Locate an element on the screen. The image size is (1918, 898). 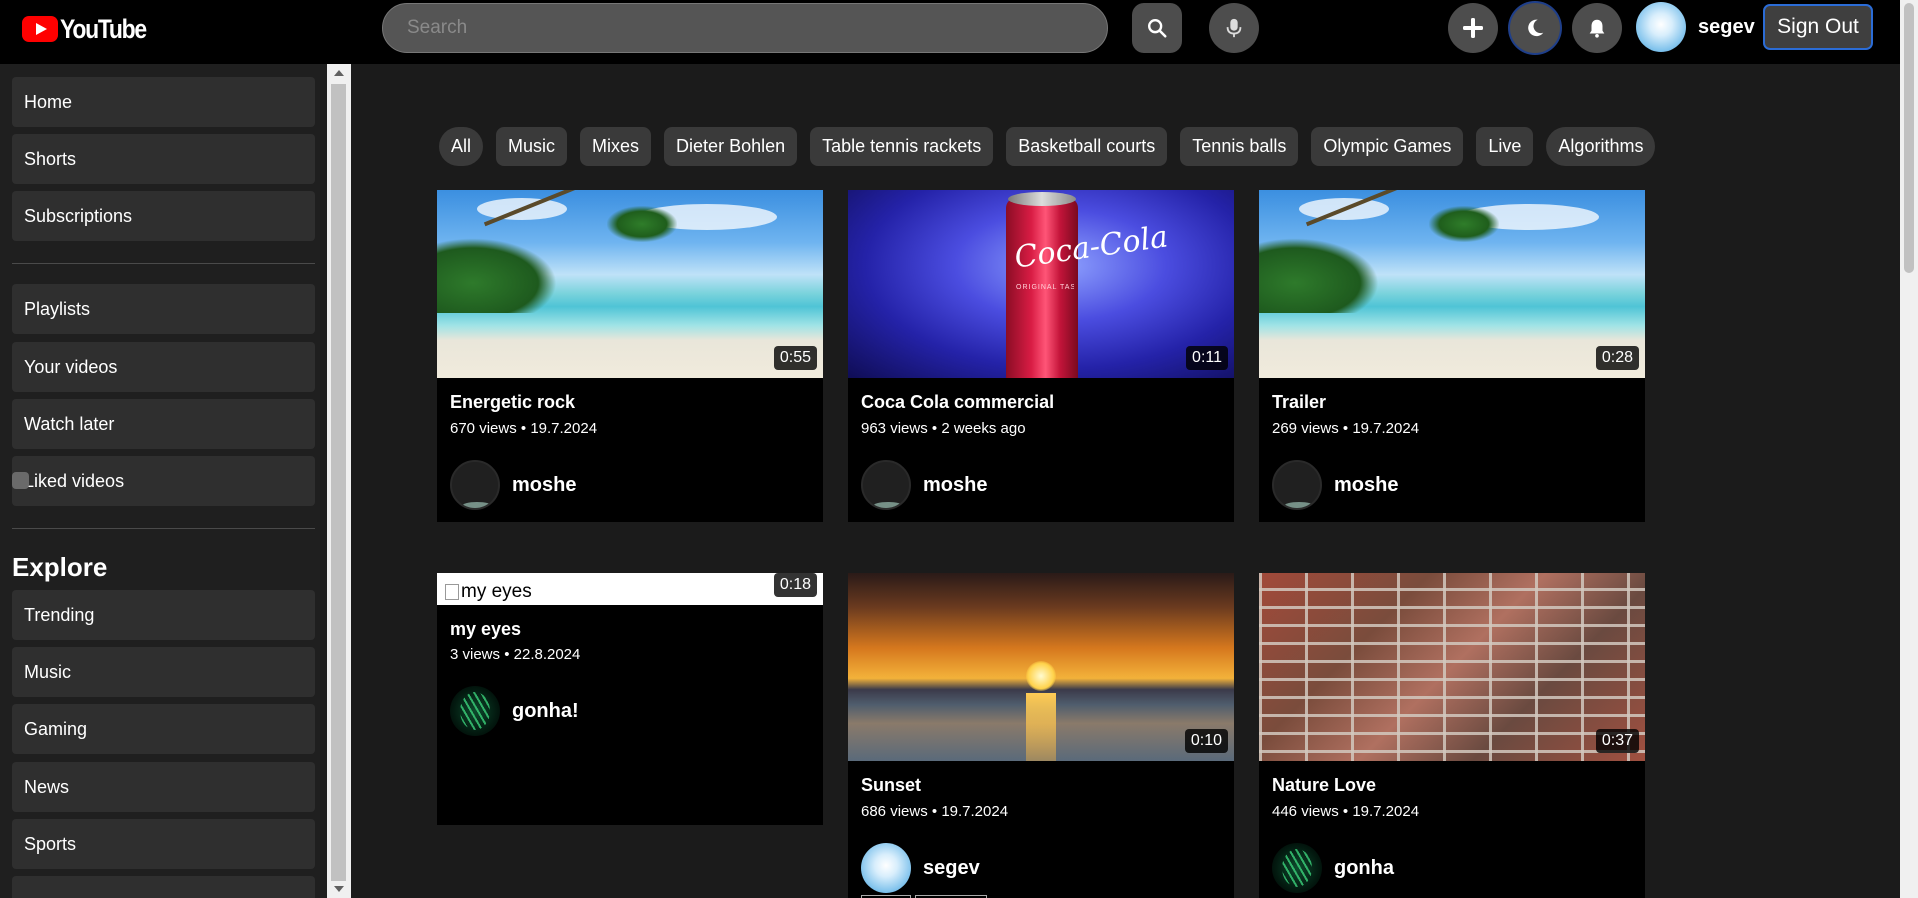
video-thumbnail: 0:10 is located at coordinates (1041, 667).